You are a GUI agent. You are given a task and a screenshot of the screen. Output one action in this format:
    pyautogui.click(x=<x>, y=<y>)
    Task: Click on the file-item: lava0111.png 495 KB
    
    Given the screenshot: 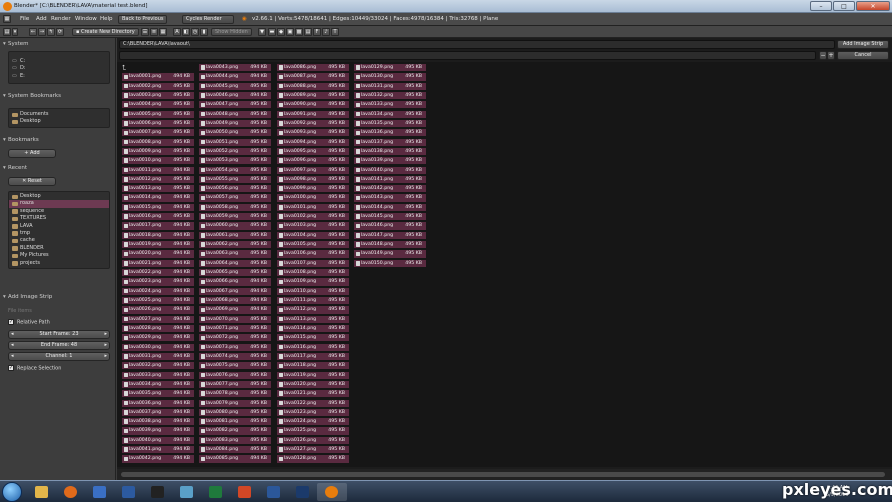 What is the action you would take?
    pyautogui.click(x=313, y=301)
    